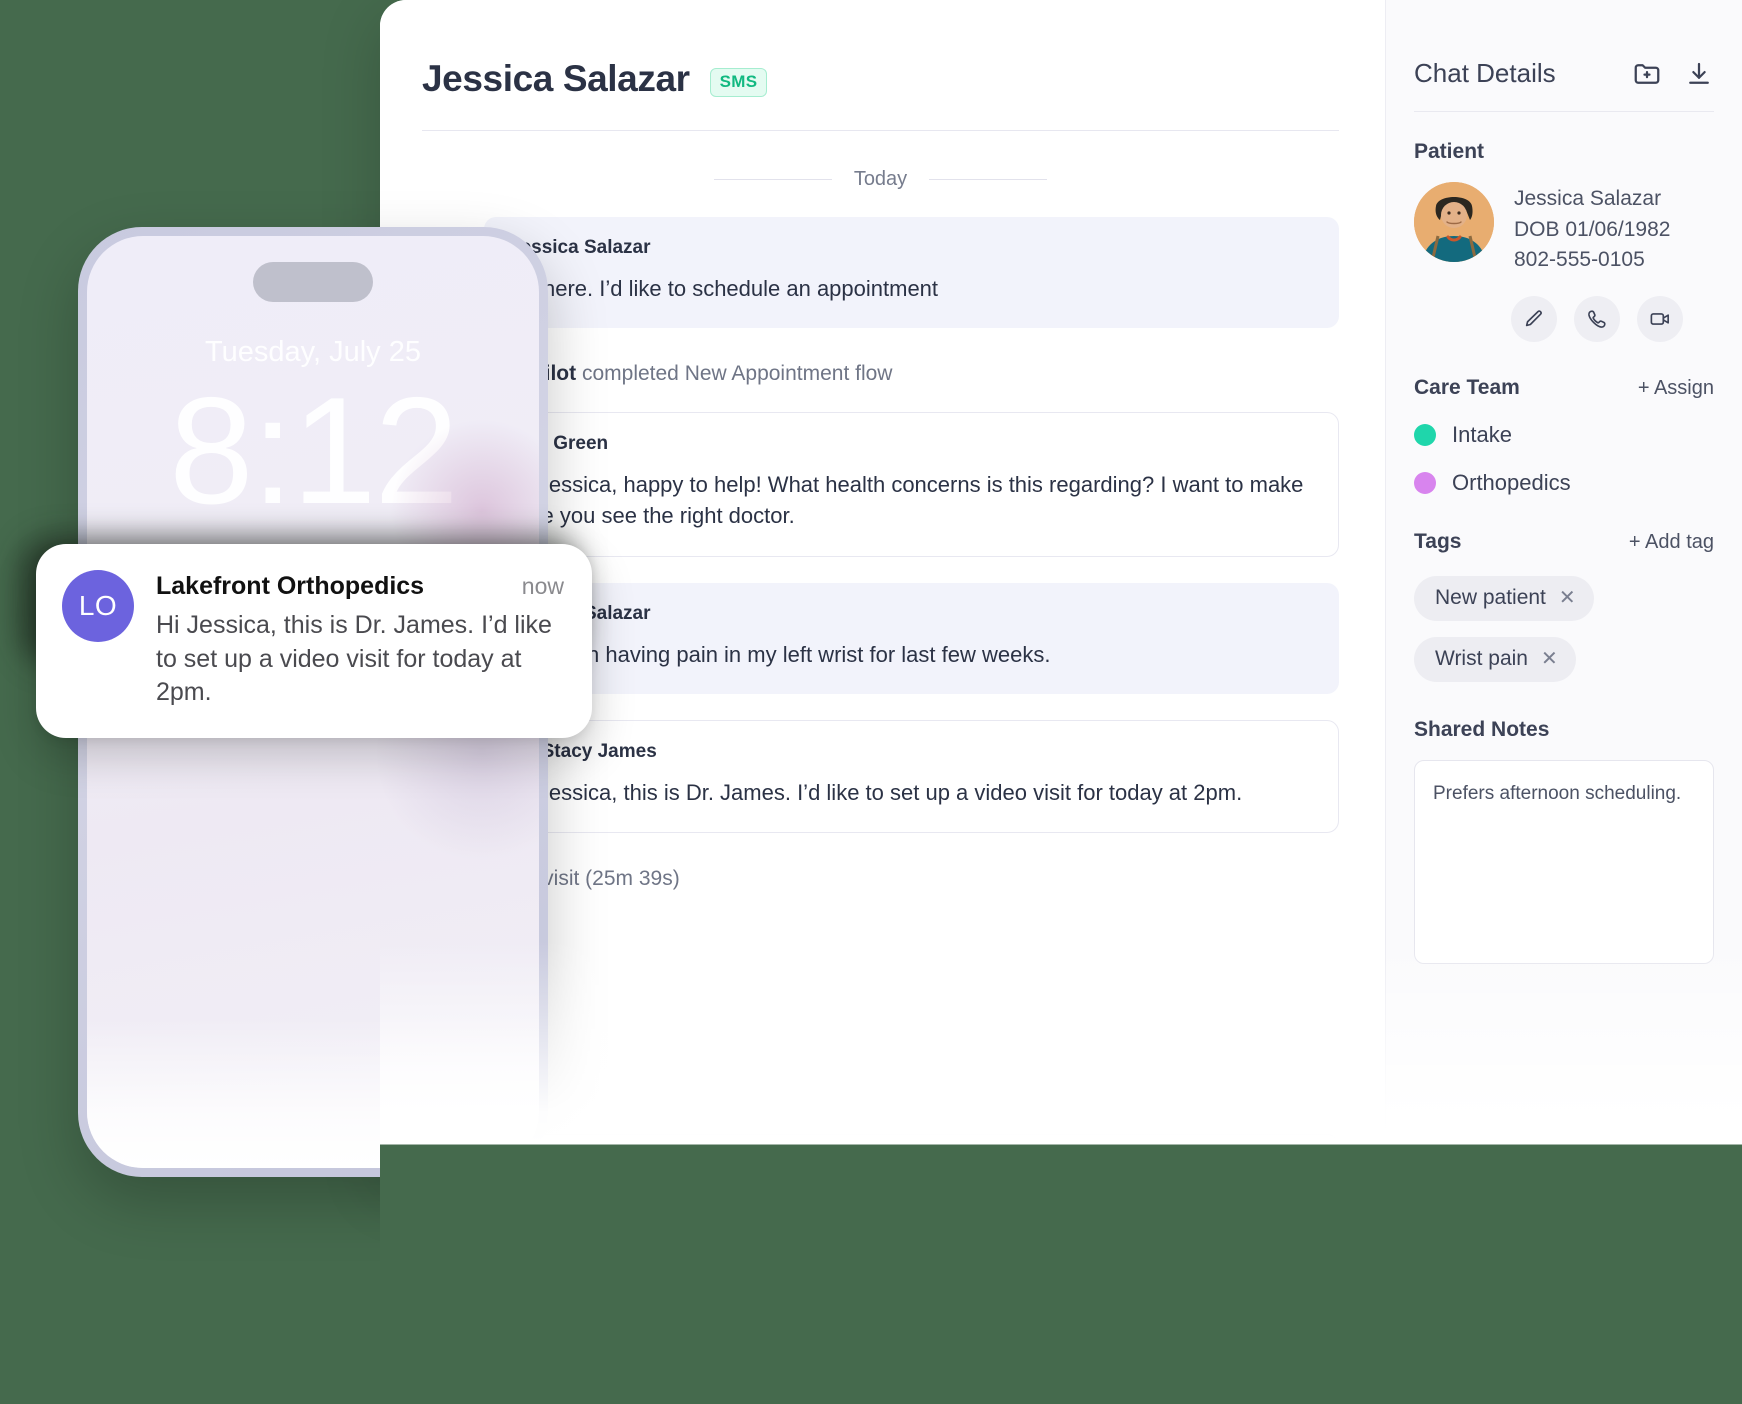 Image resolution: width=1742 pixels, height=1404 pixels. I want to click on call-patient-icon, so click(1597, 318).